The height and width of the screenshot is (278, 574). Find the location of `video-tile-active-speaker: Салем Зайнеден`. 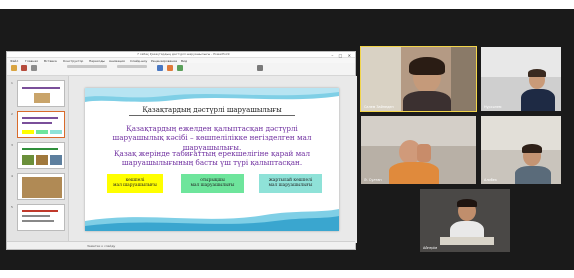

video-tile-active-speaker: Салем Зайнеден is located at coordinates (418, 79).